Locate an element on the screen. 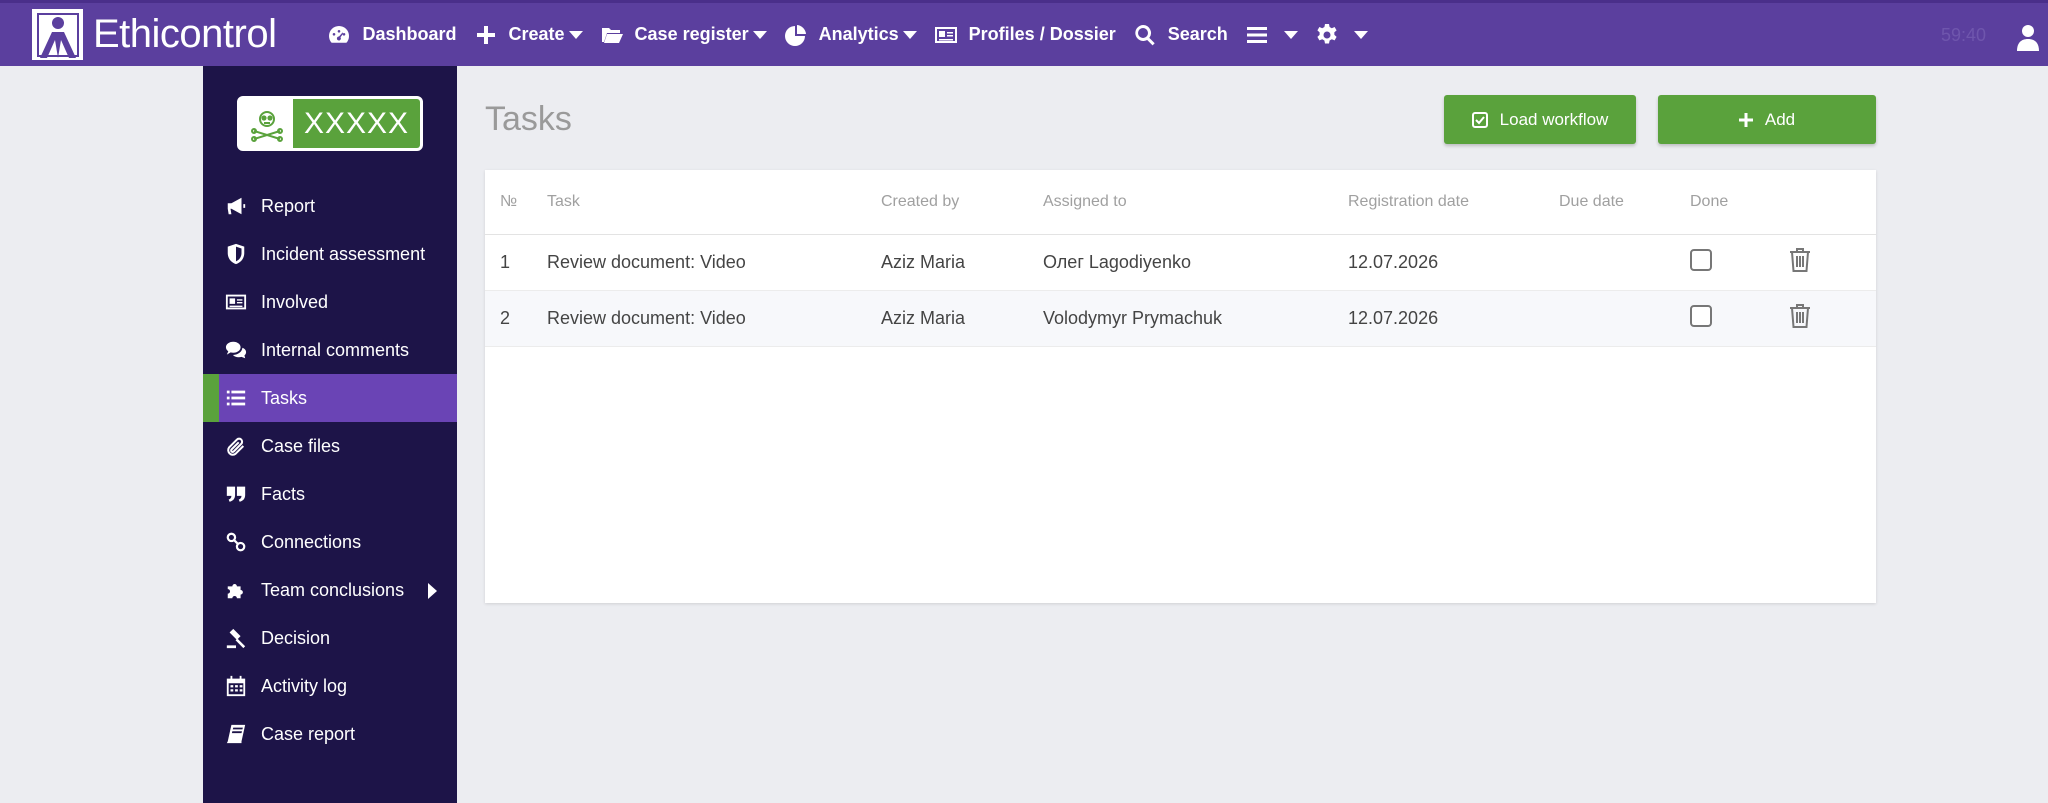 The image size is (2048, 803). brand: Ethicontrol is located at coordinates (154, 35).